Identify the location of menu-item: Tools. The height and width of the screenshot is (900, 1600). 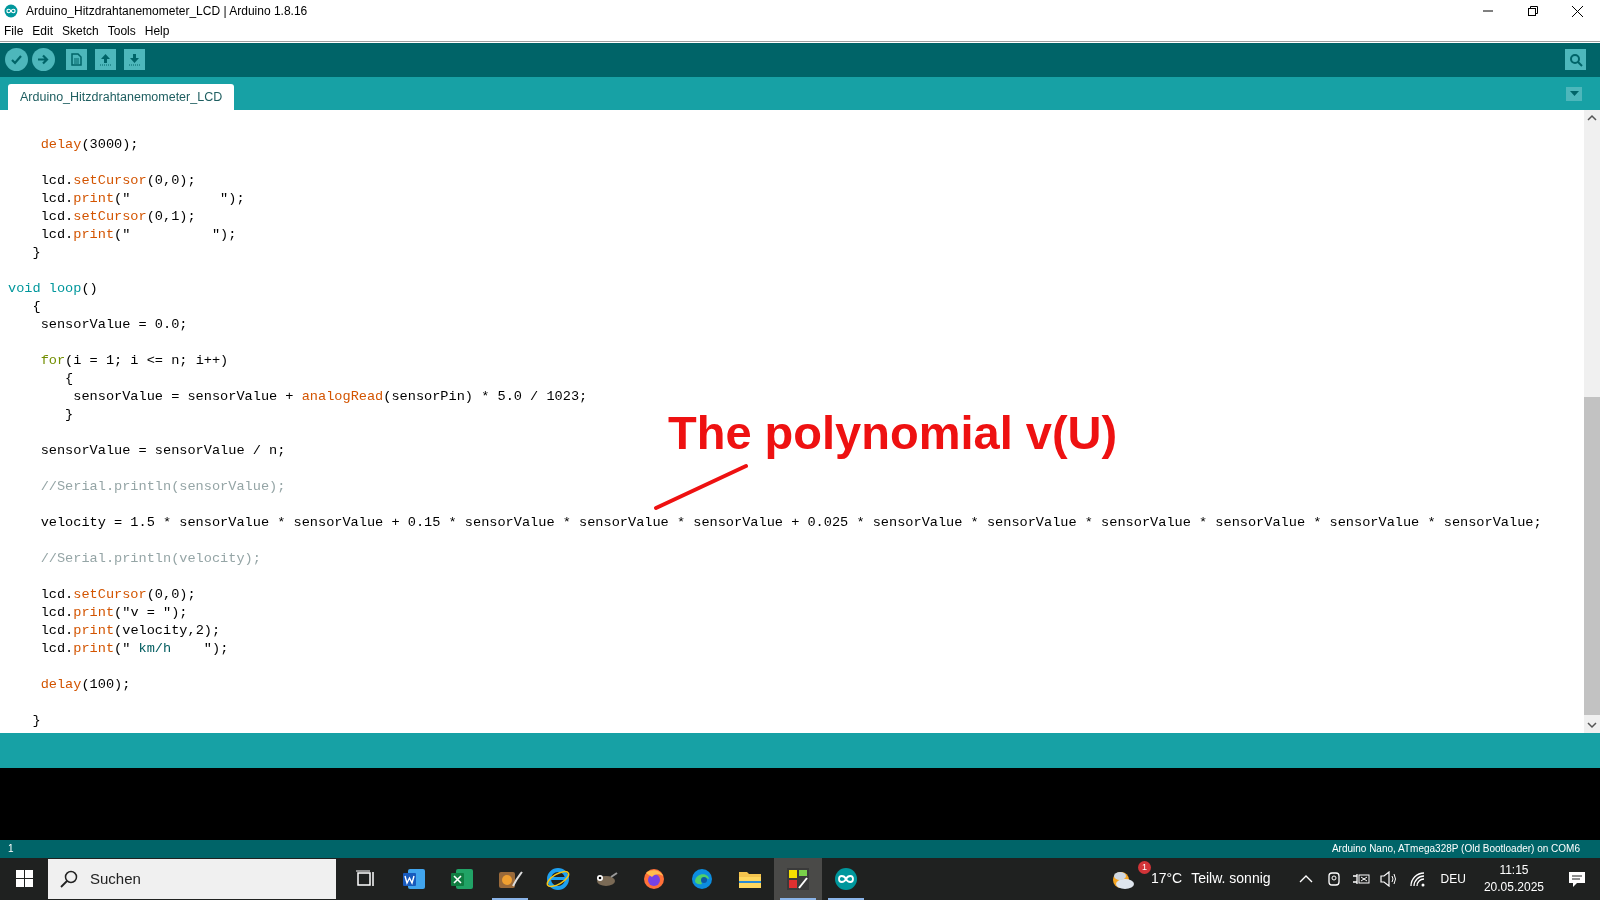
(121, 31).